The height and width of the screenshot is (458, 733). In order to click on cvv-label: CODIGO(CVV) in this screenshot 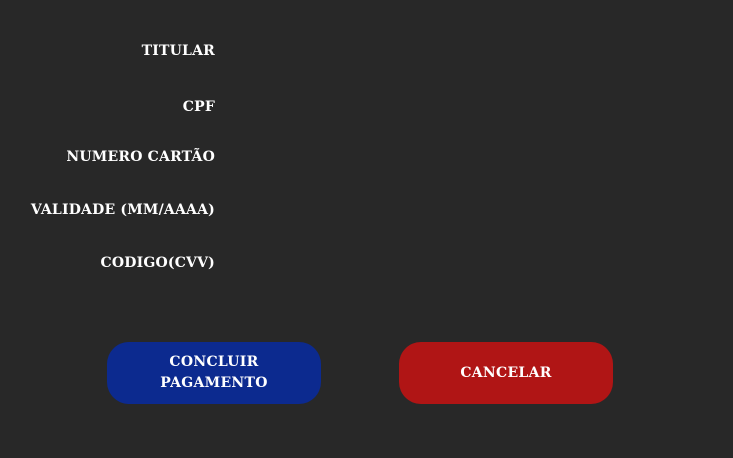, I will do `click(157, 263)`.